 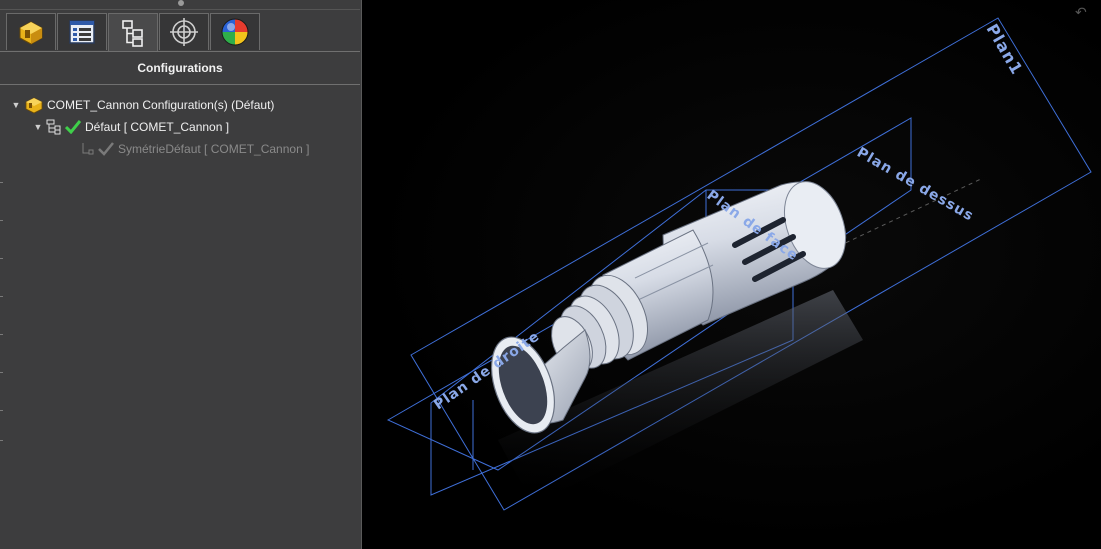 I want to click on panel-grip, so click(x=181, y=3).